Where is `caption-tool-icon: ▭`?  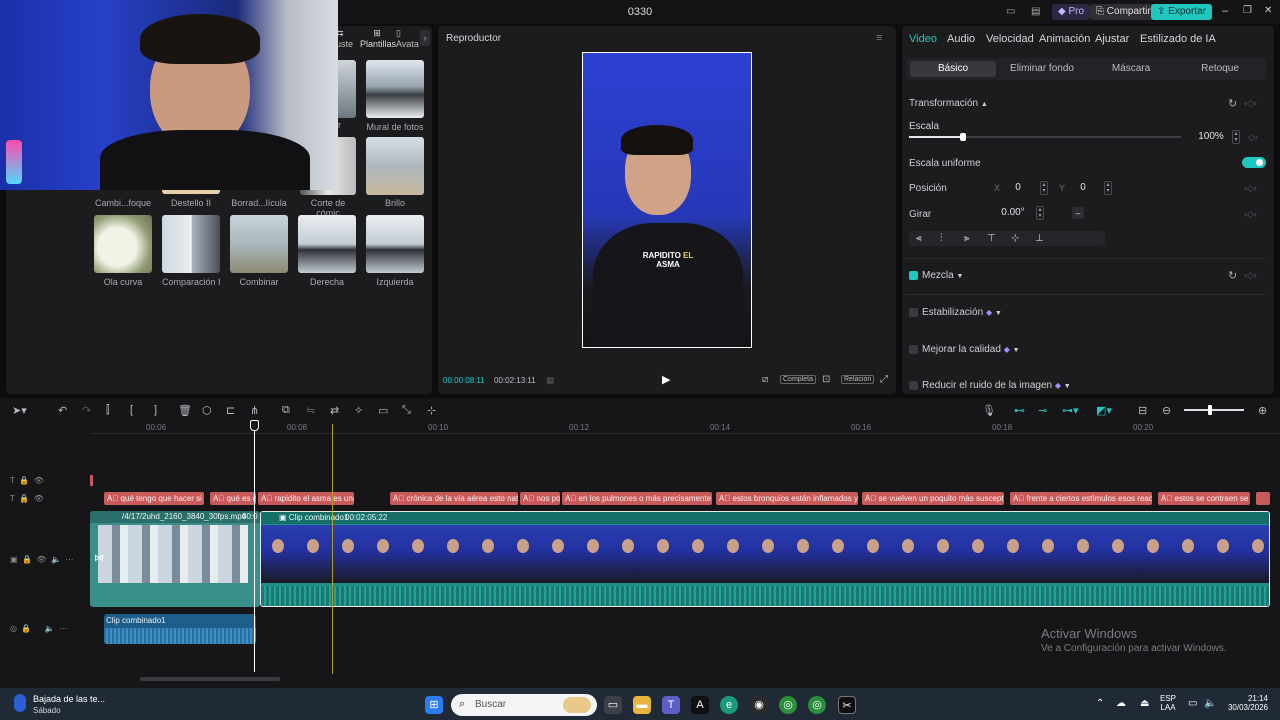
caption-tool-icon: ▭ is located at coordinates (383, 410).